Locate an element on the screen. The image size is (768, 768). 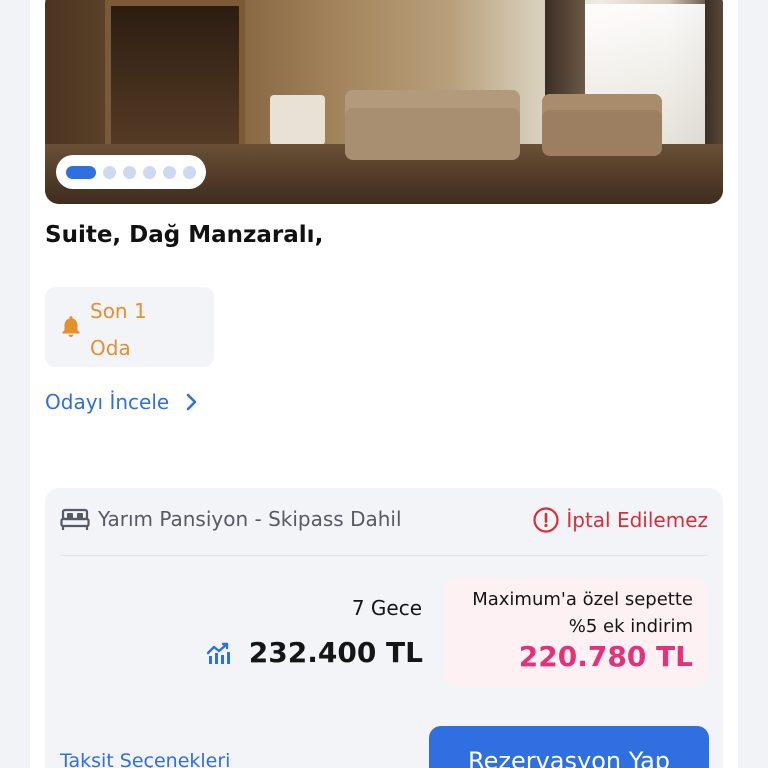
board-type: Yarım Pansiyon - Skipass Dahil is located at coordinates (231, 519).